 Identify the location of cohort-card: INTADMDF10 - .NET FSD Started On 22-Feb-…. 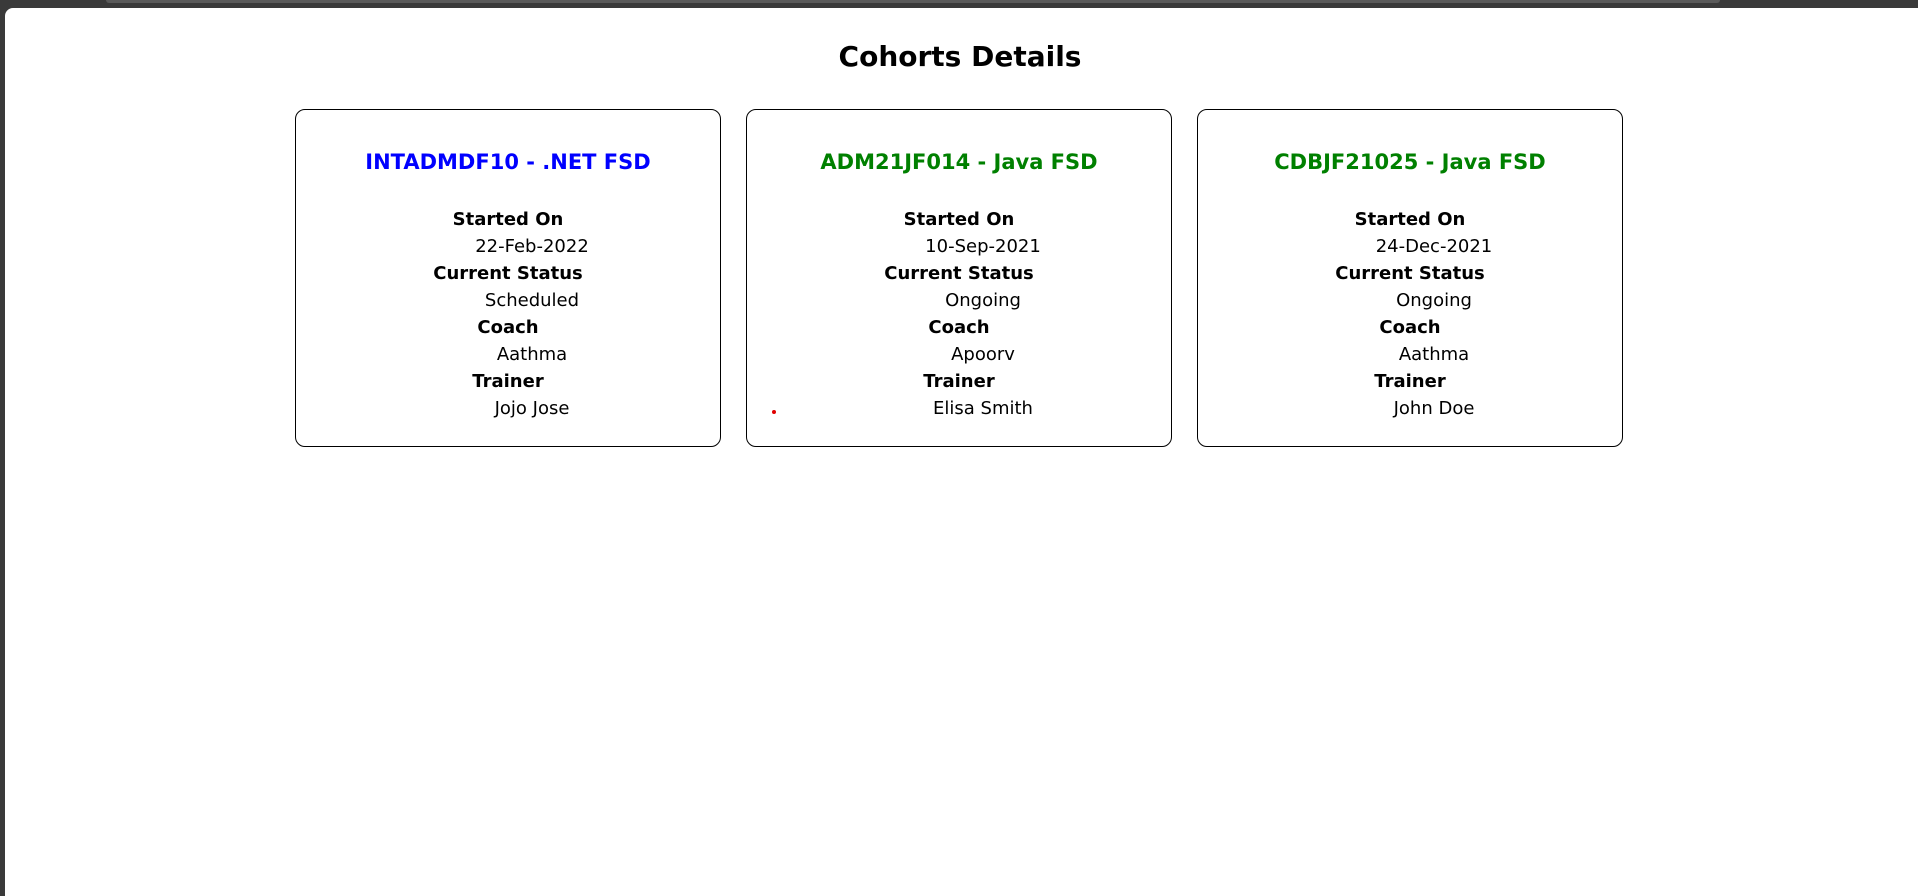
(508, 278).